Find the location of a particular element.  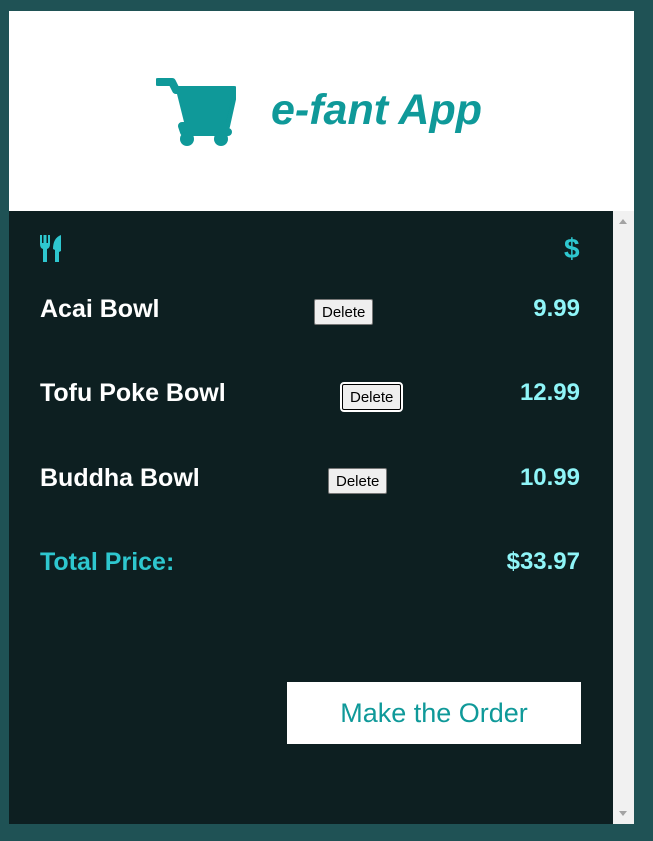

item-name: Buddha Bowl is located at coordinates (120, 478).